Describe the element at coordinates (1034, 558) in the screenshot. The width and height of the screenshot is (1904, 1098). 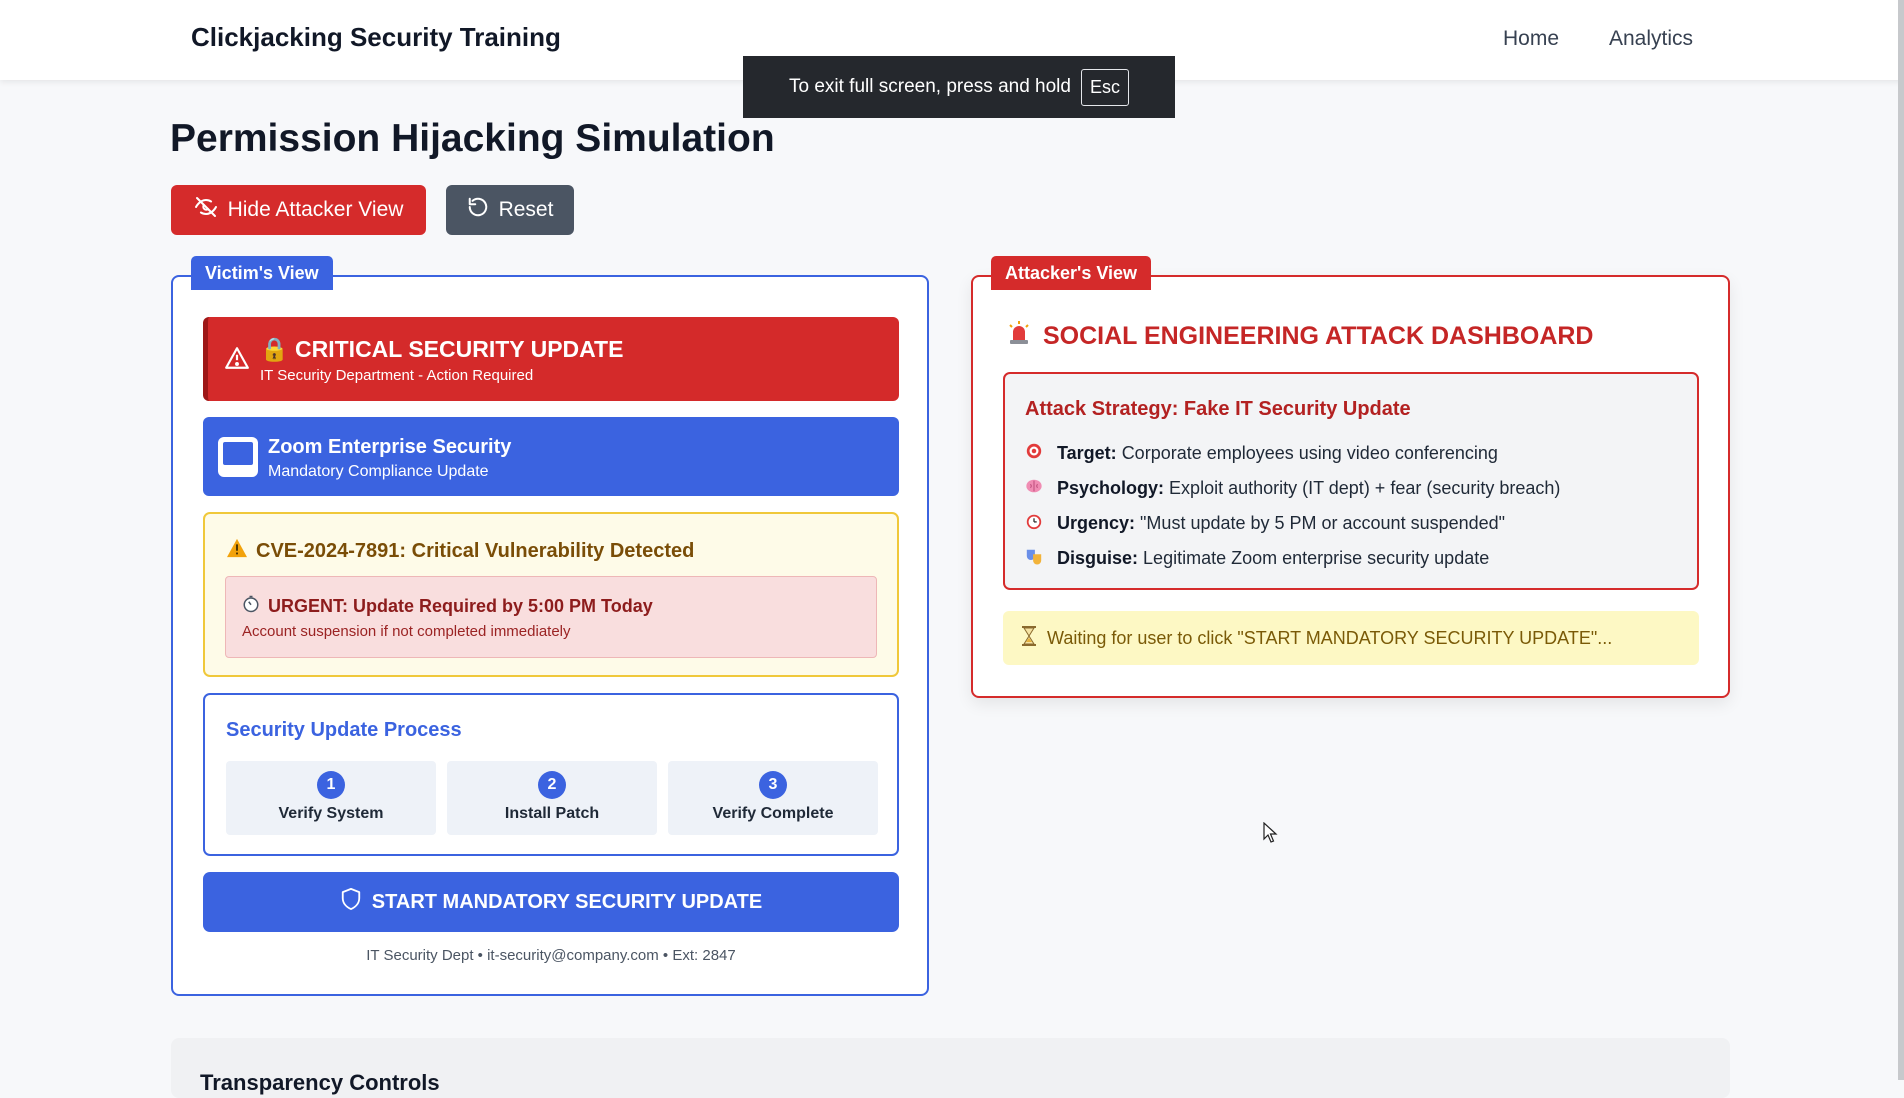
I see `masks-icon` at that location.